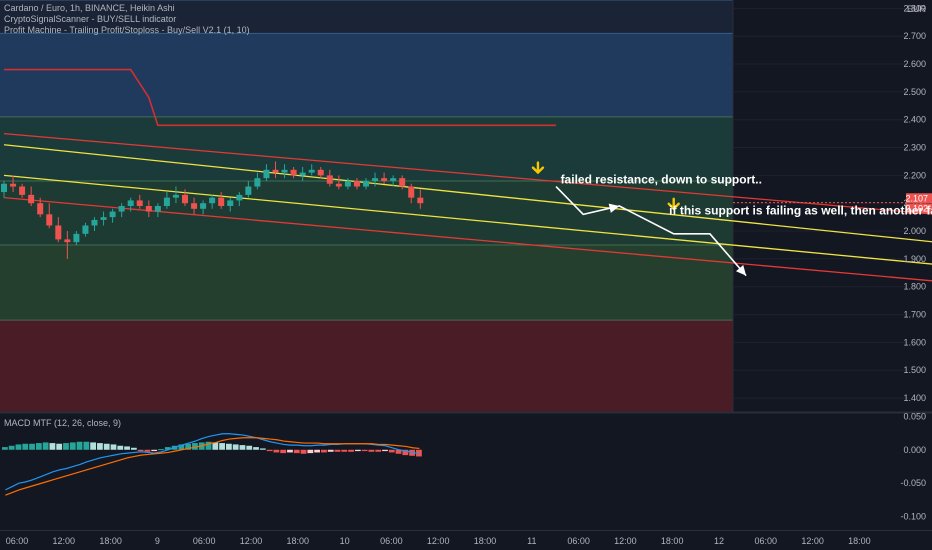  Describe the element at coordinates (914, 370) in the screenshot. I see `price-tick-label: 1.500` at that location.